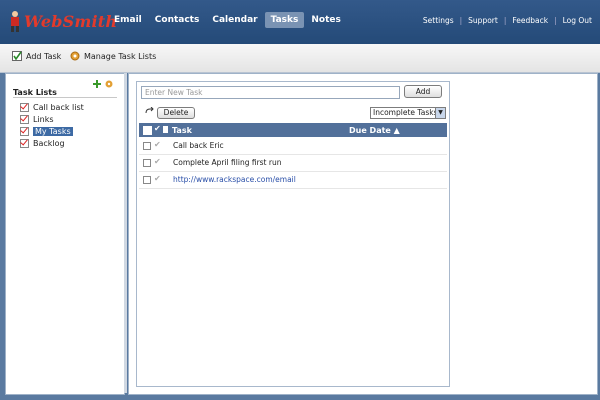 This screenshot has width=600, height=400. I want to click on checkbox-icon, so click(17, 56).